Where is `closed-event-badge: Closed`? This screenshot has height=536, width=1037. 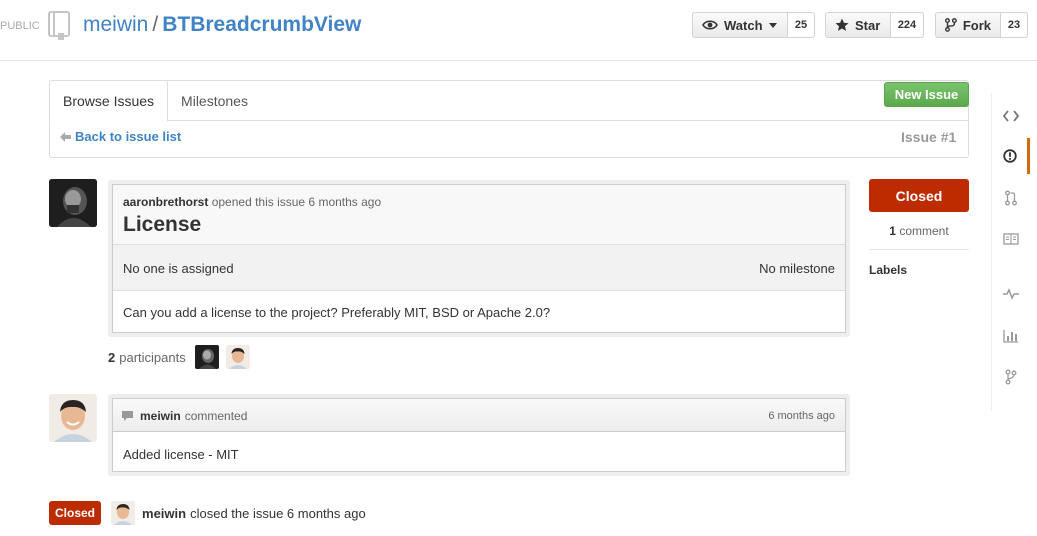 closed-event-badge: Closed is located at coordinates (75, 513).